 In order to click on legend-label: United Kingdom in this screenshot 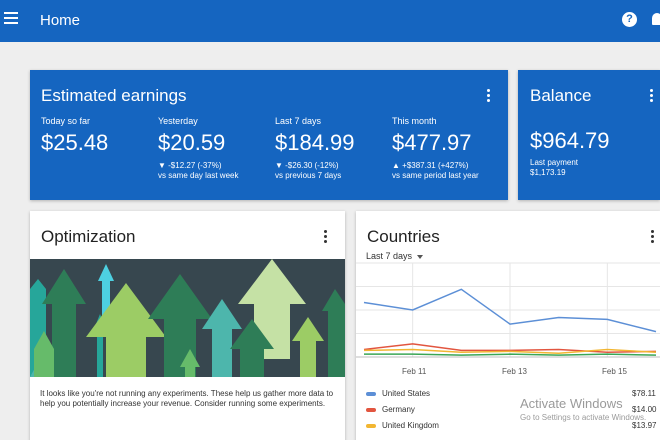, I will do `click(410, 425)`.